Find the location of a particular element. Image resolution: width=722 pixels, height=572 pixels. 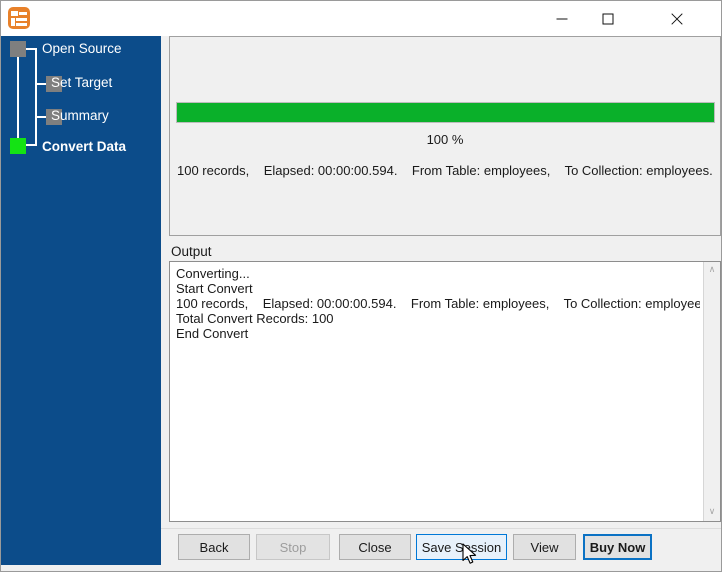

title-bar is located at coordinates (361, 18).